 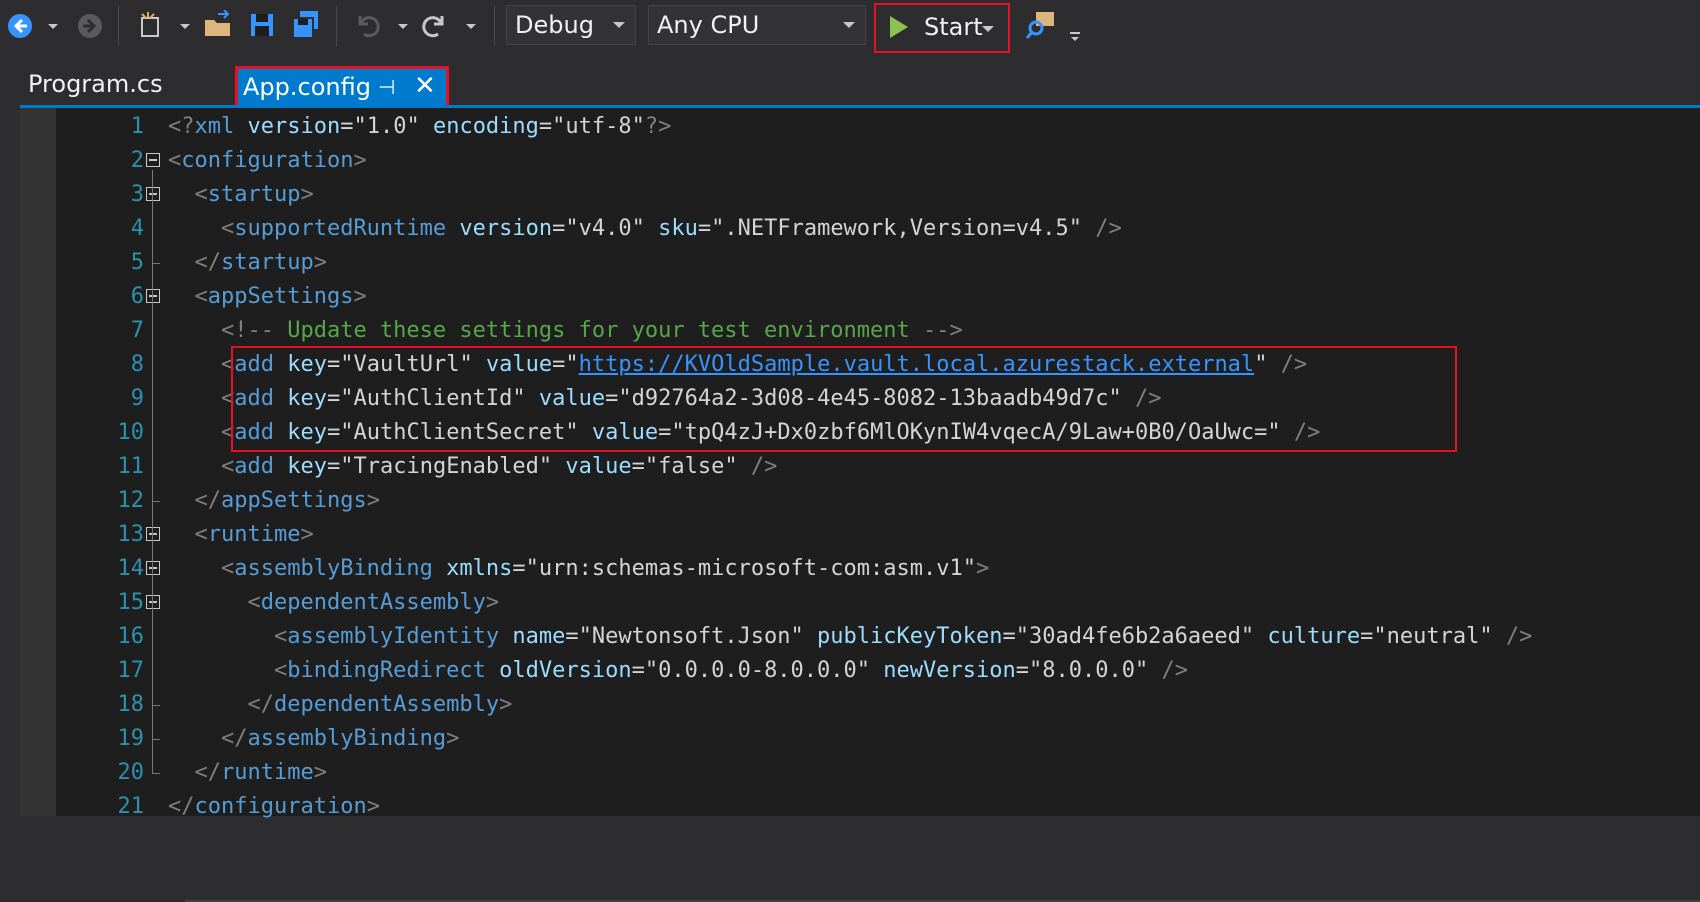 What do you see at coordinates (572, 398) in the screenshot?
I see `code-token: value` at bounding box center [572, 398].